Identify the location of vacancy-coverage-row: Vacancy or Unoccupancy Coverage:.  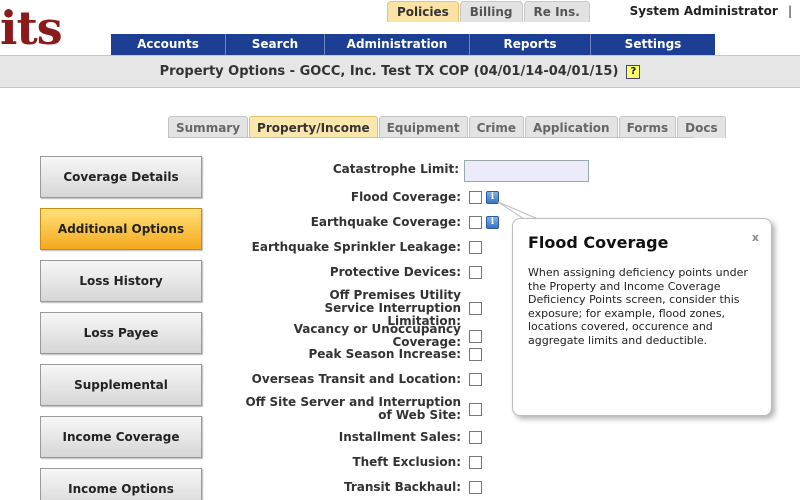
(356, 336).